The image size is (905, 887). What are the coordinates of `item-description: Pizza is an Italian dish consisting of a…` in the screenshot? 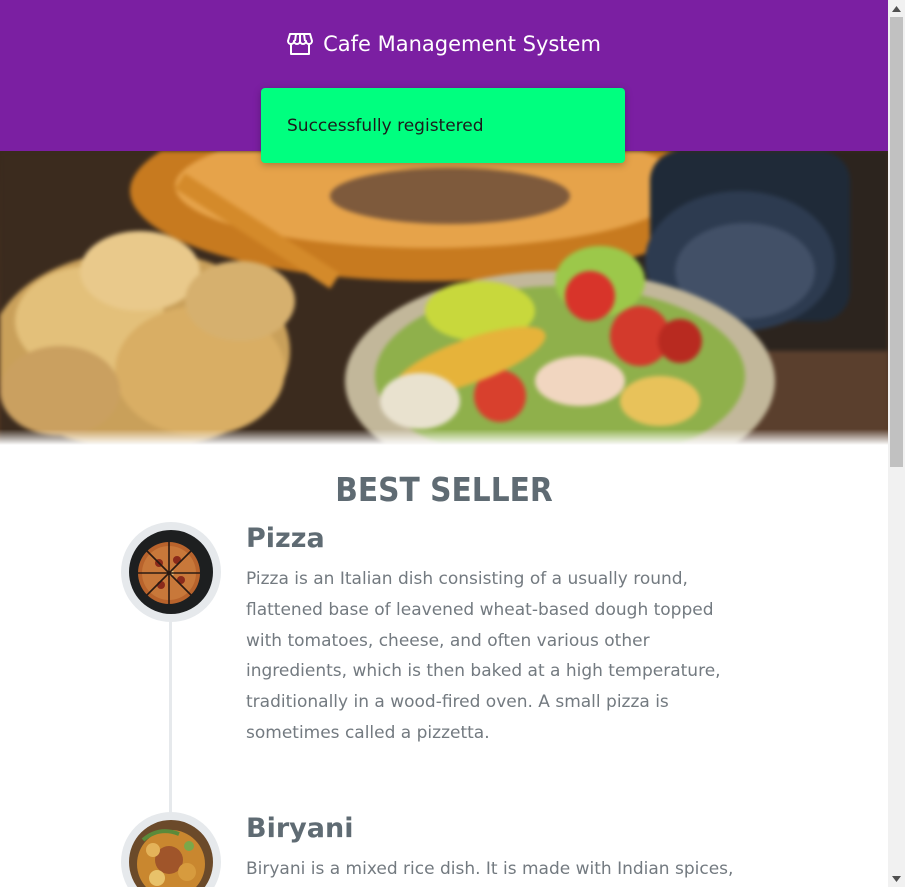 It's located at (483, 656).